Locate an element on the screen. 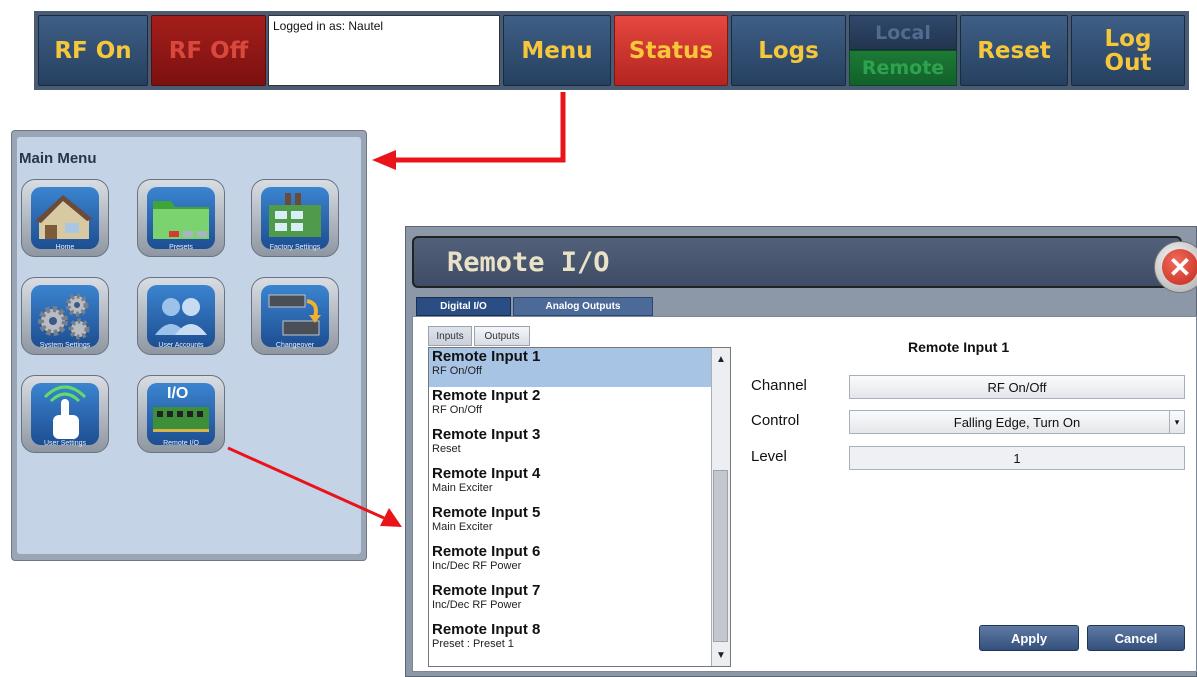 This screenshot has height=677, width=1197. remote-indicator: Remote is located at coordinates (903, 68).